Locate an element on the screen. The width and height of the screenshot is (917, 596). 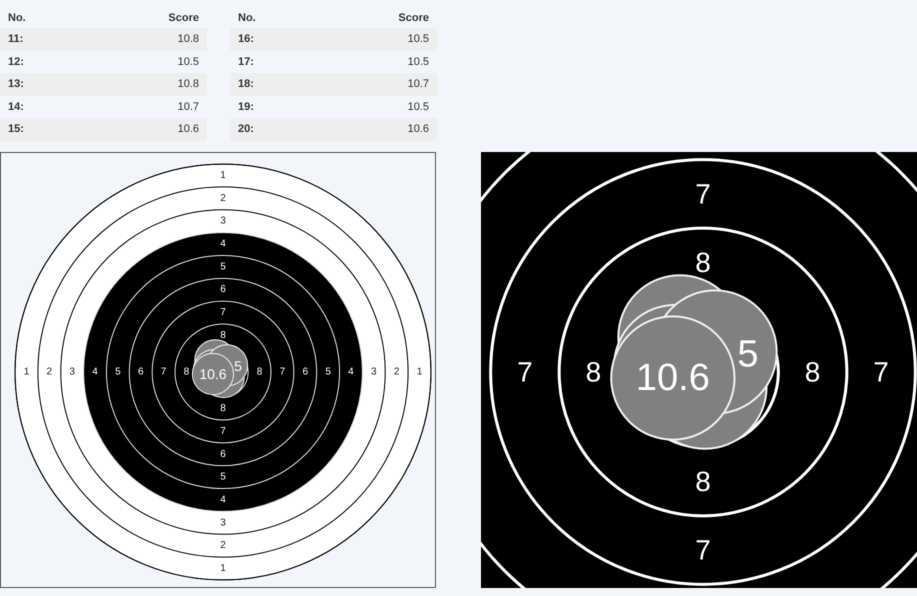
shot-number: 18: is located at coordinates (246, 84).